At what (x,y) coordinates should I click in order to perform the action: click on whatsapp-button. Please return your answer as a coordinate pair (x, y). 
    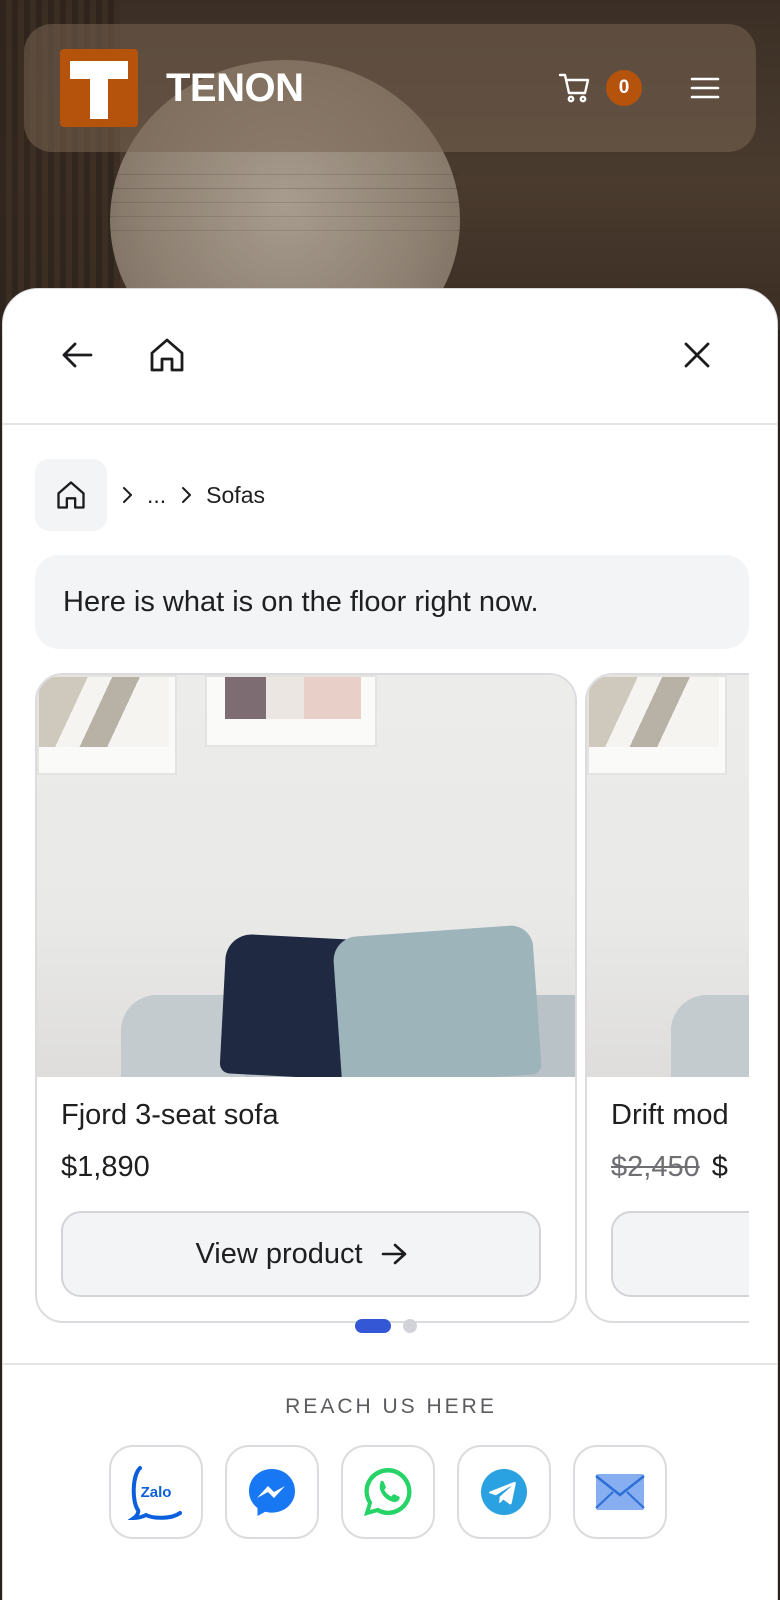
    Looking at the image, I should click on (388, 1492).